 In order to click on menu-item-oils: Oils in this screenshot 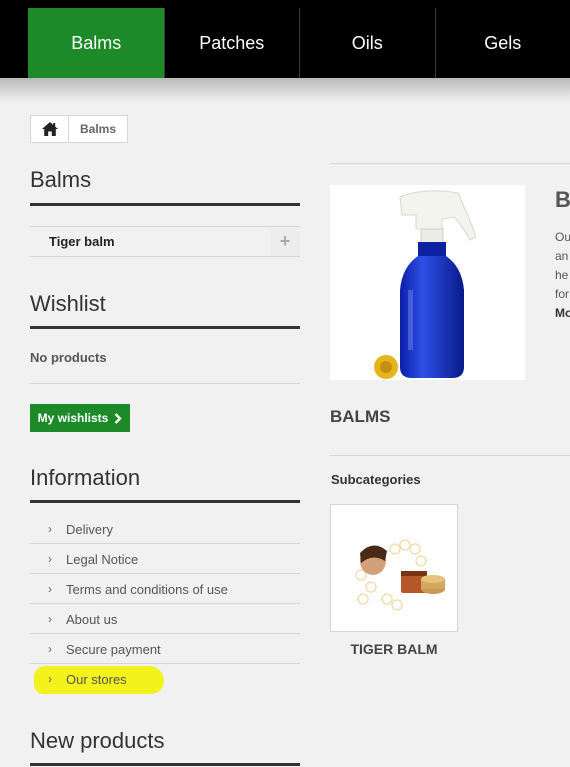, I will do `click(367, 43)`.